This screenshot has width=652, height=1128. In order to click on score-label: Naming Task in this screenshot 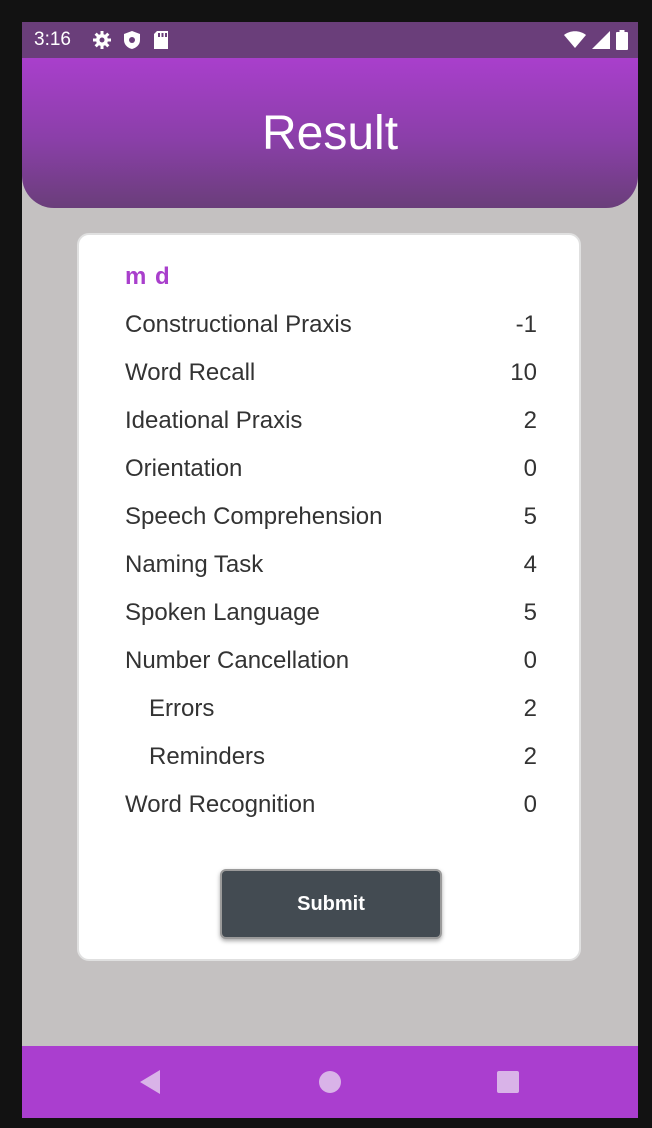, I will do `click(194, 564)`.